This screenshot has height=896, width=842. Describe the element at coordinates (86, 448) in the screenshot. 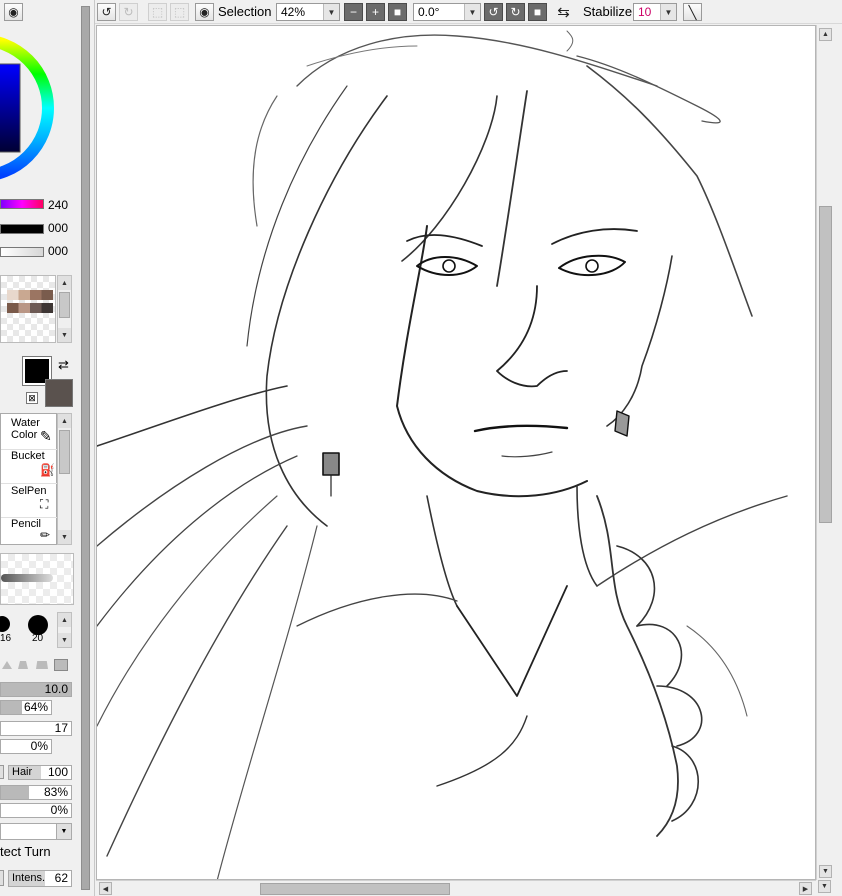

I see `panel-divider` at that location.